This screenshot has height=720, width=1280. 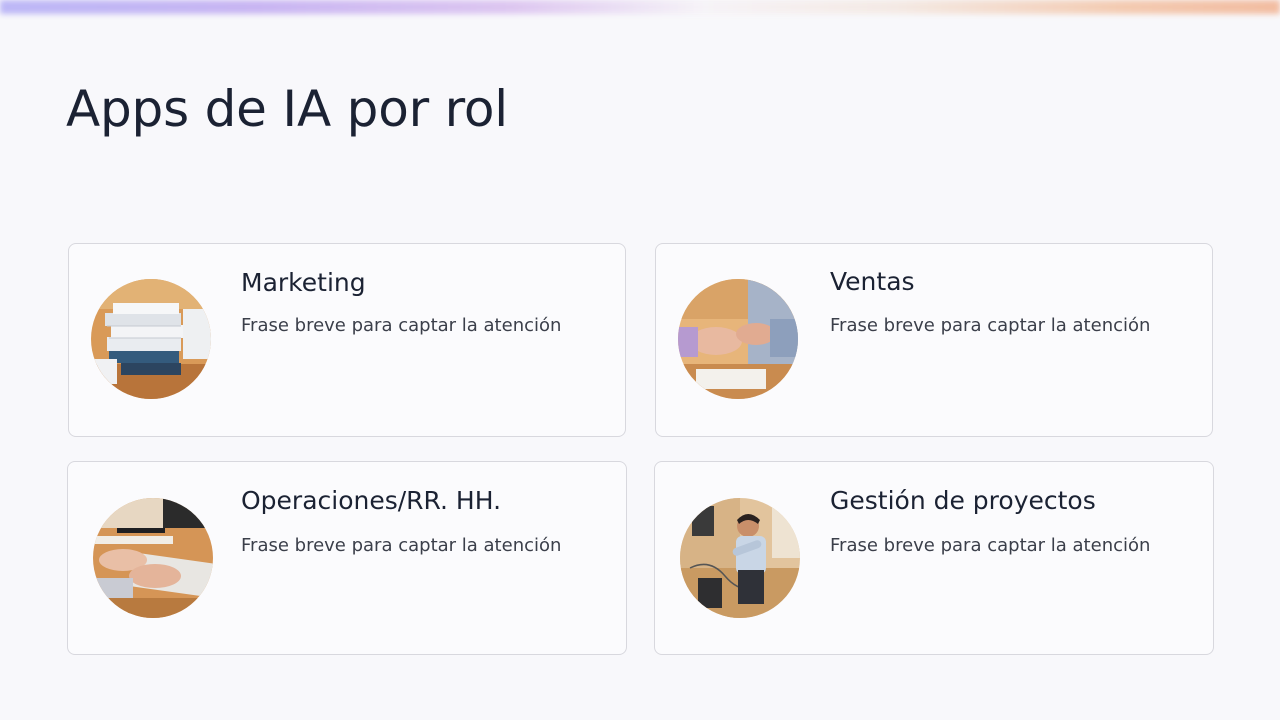 What do you see at coordinates (303, 282) in the screenshot?
I see `card-title: Marketing` at bounding box center [303, 282].